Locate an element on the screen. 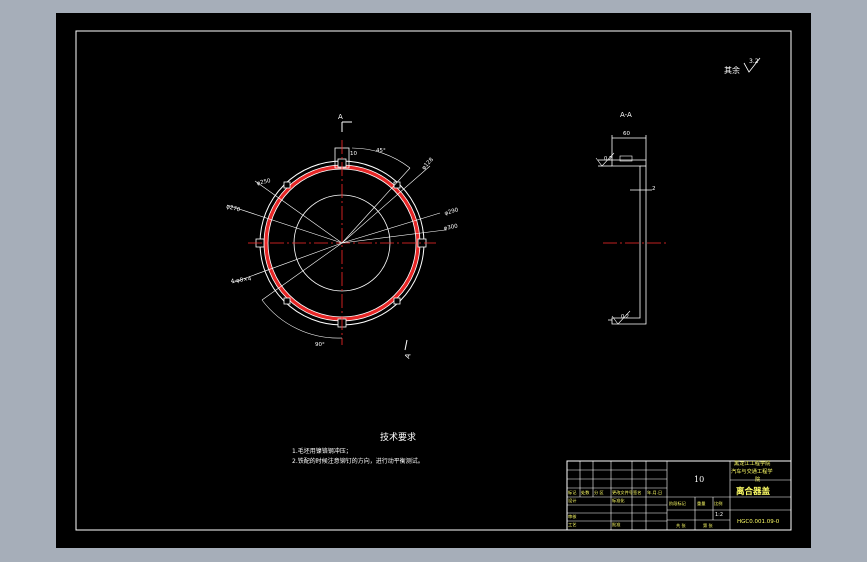 The height and width of the screenshot is (562, 867). tb-scale: 1:2 is located at coordinates (719, 515).